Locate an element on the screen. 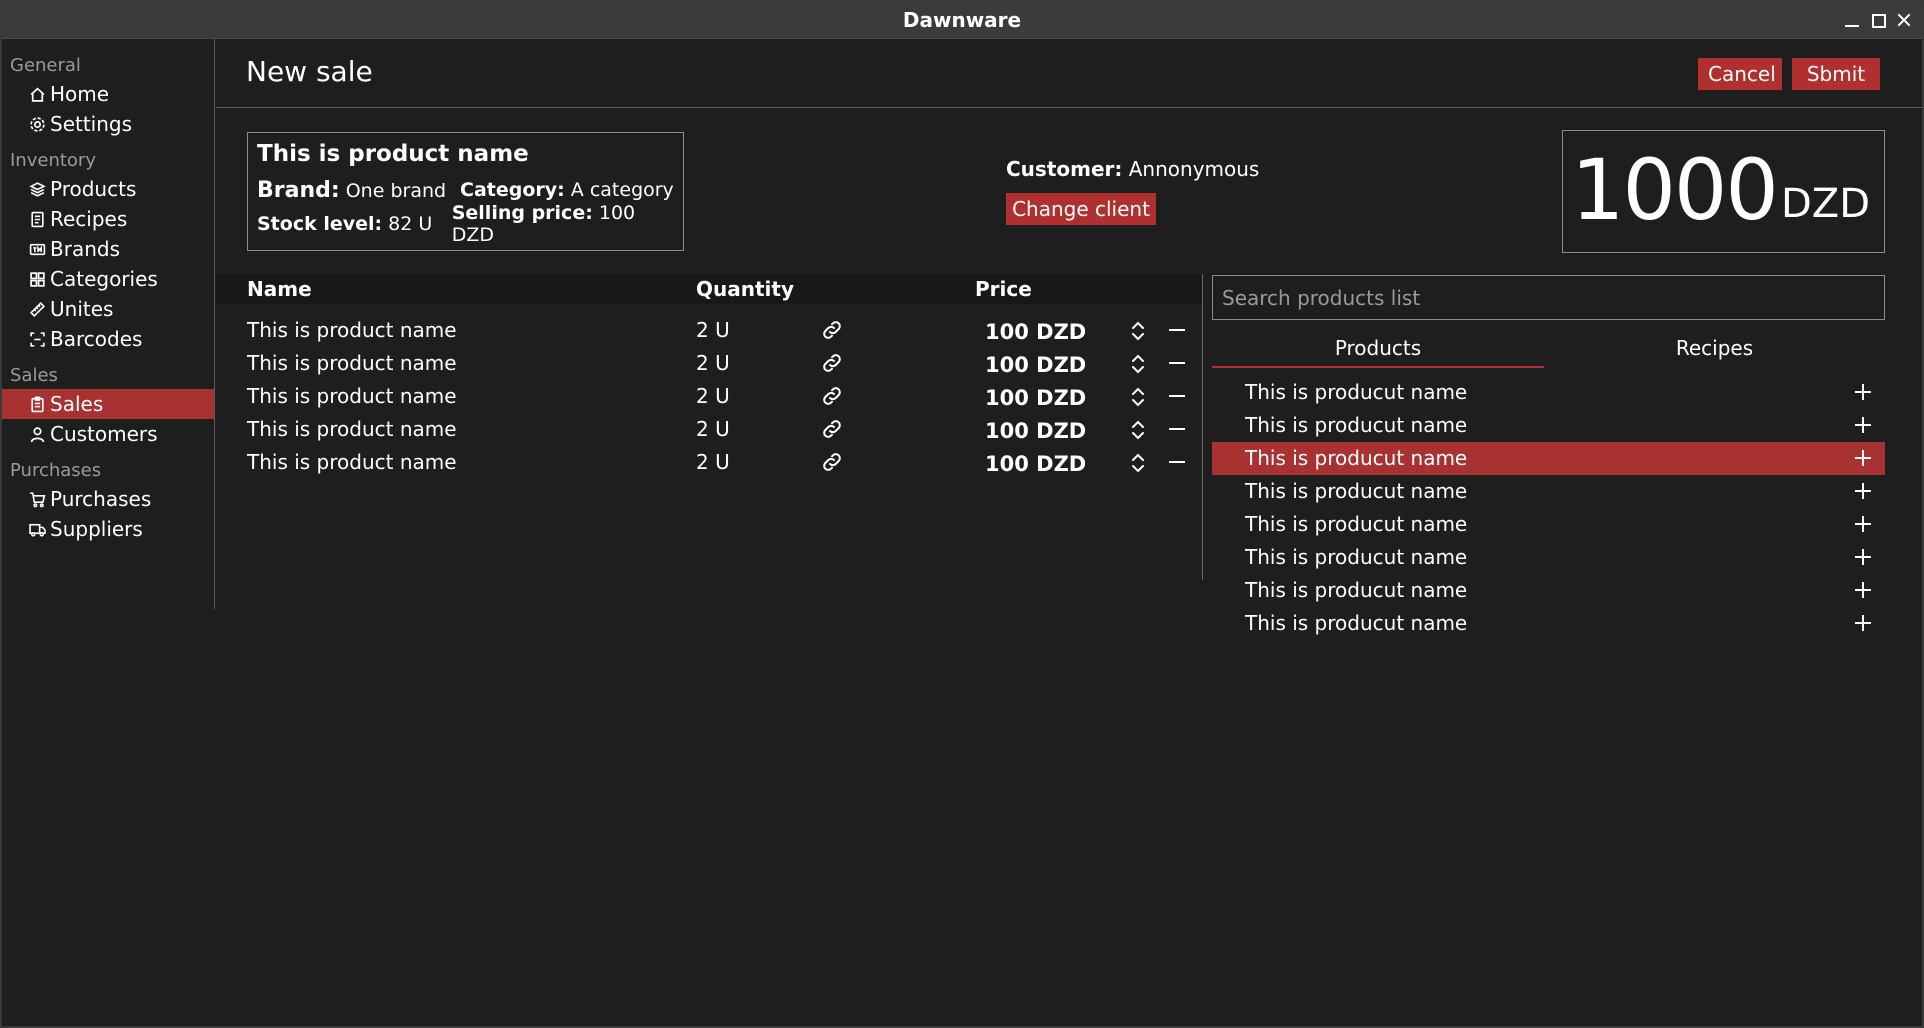 Image resolution: width=1924 pixels, height=1028 pixels. sidebar-item-categories: Categories is located at coordinates (108, 279).